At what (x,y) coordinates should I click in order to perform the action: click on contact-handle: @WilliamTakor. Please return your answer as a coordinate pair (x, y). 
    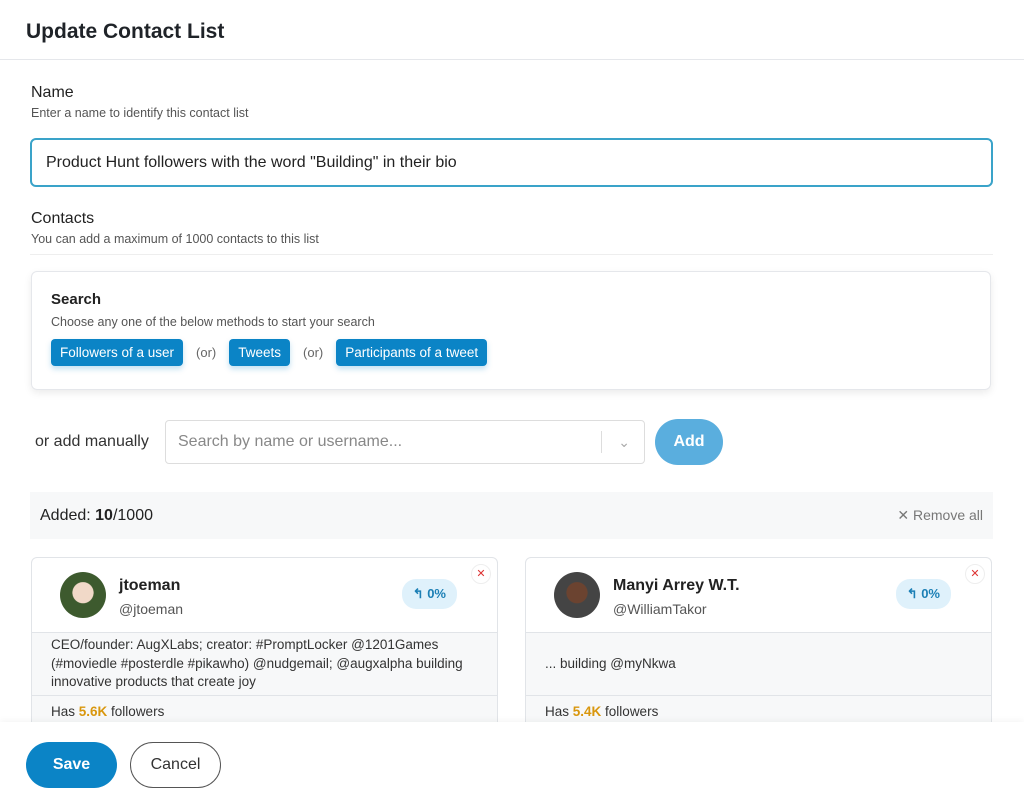
    Looking at the image, I should click on (660, 609).